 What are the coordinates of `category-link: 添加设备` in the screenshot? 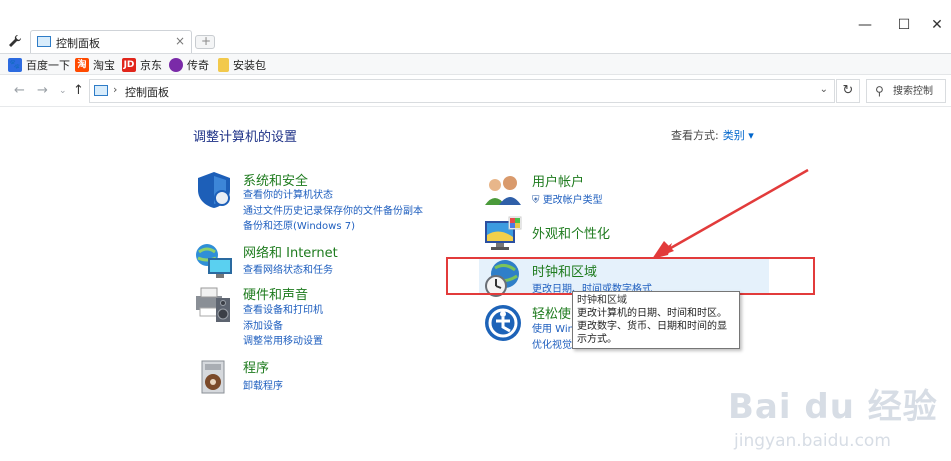 It's located at (263, 324).